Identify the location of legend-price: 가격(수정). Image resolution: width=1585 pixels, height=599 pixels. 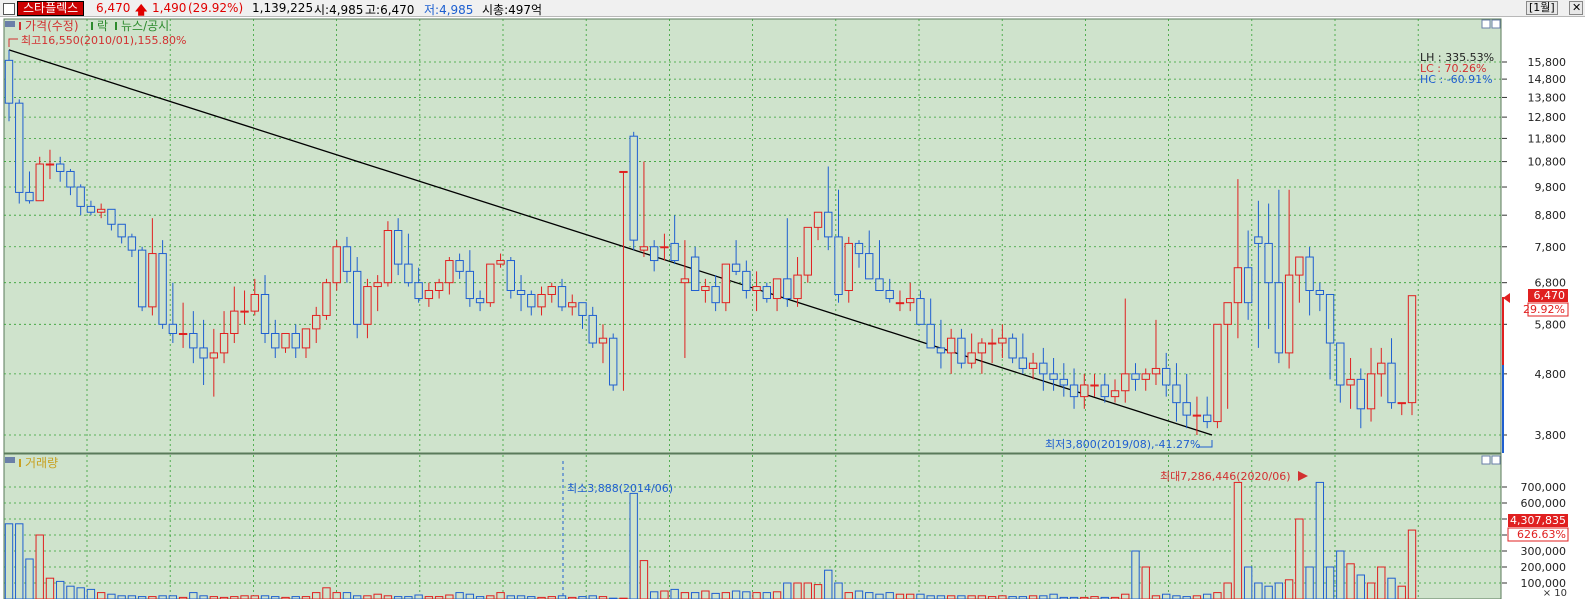
(52, 26).